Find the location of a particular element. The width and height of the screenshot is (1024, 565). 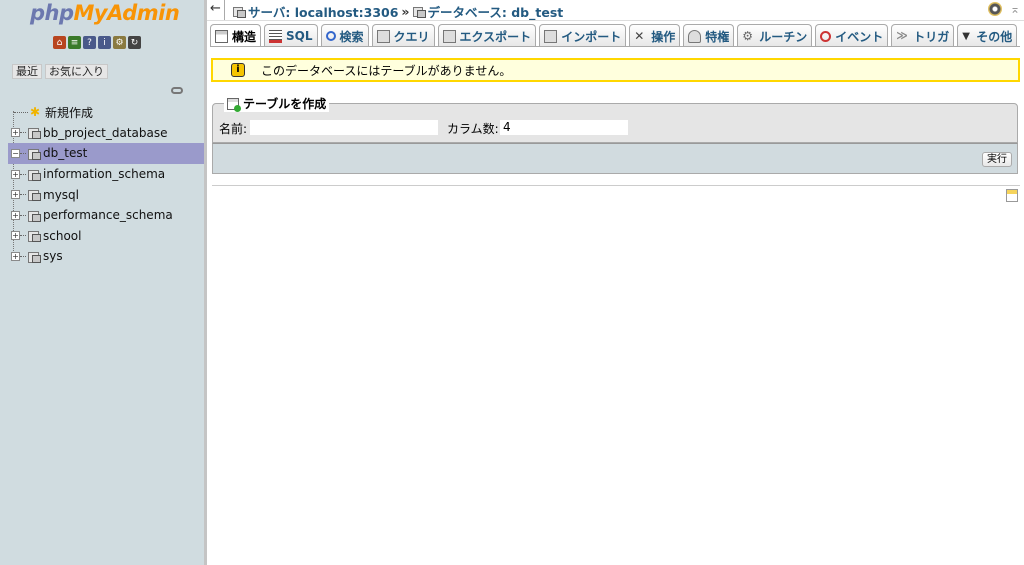

collapse-icon: − is located at coordinates (15, 153).